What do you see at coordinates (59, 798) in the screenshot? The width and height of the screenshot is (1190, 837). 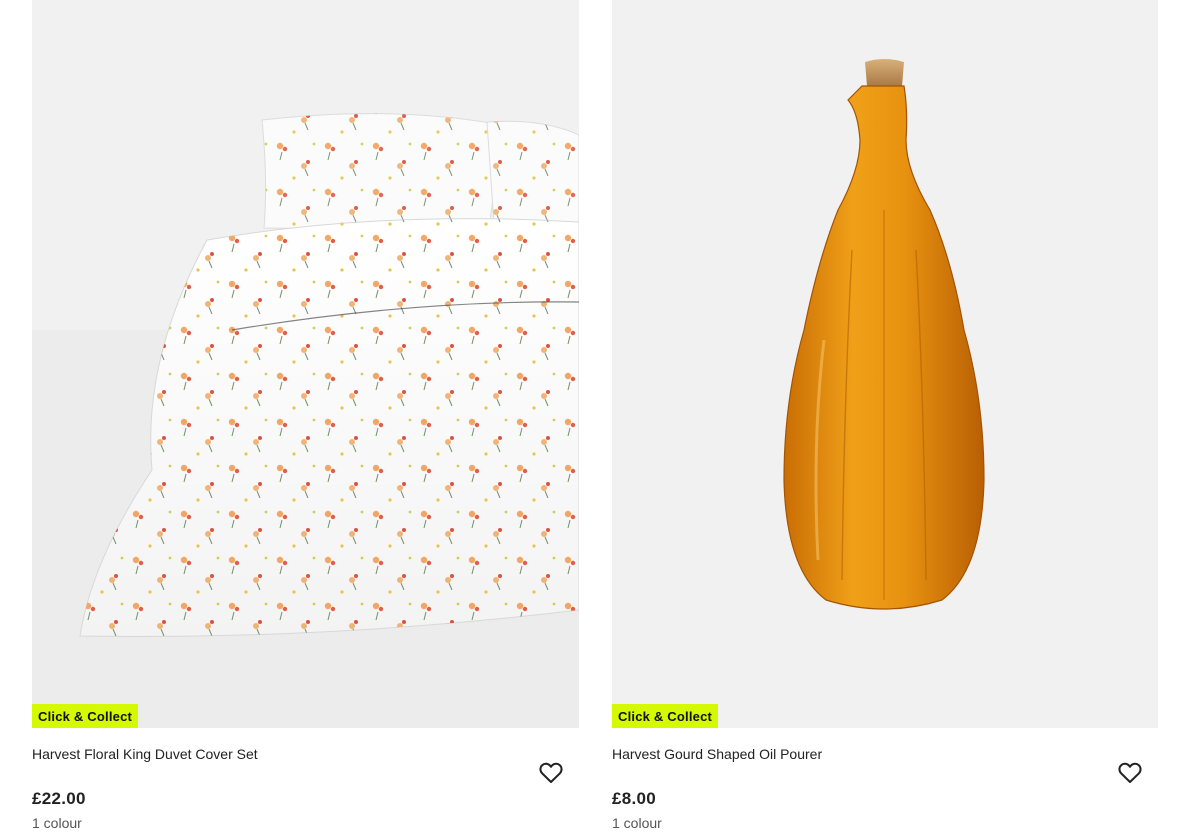 I see `product-price: £22.00` at bounding box center [59, 798].